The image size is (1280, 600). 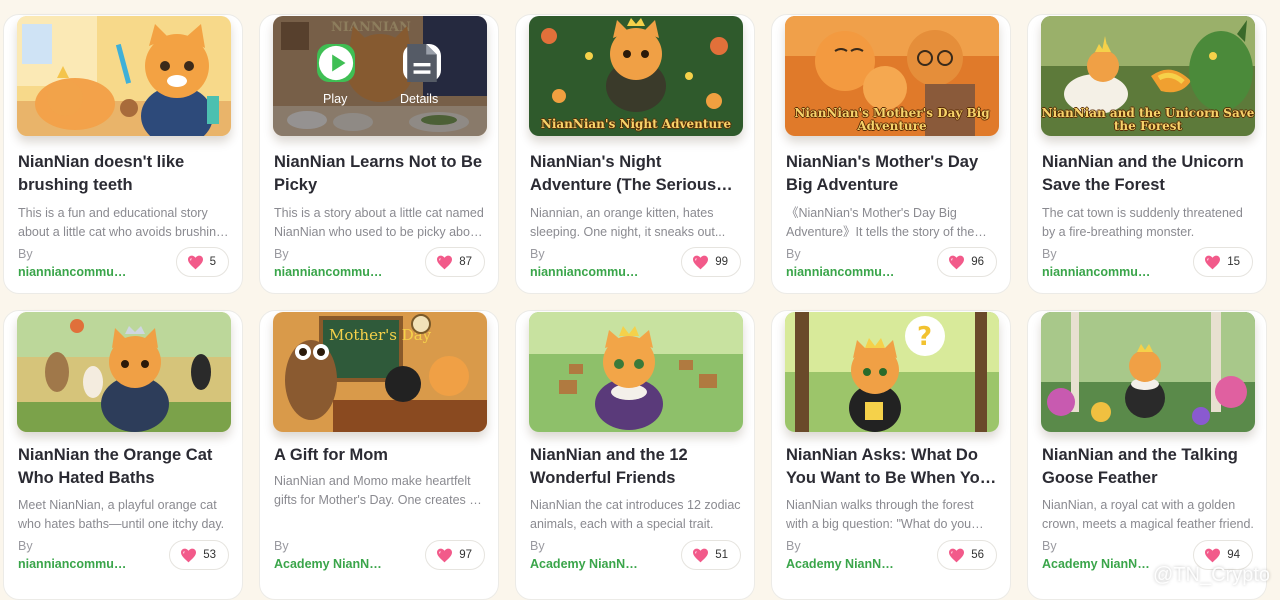 I want to click on like-count: 96, so click(x=977, y=262).